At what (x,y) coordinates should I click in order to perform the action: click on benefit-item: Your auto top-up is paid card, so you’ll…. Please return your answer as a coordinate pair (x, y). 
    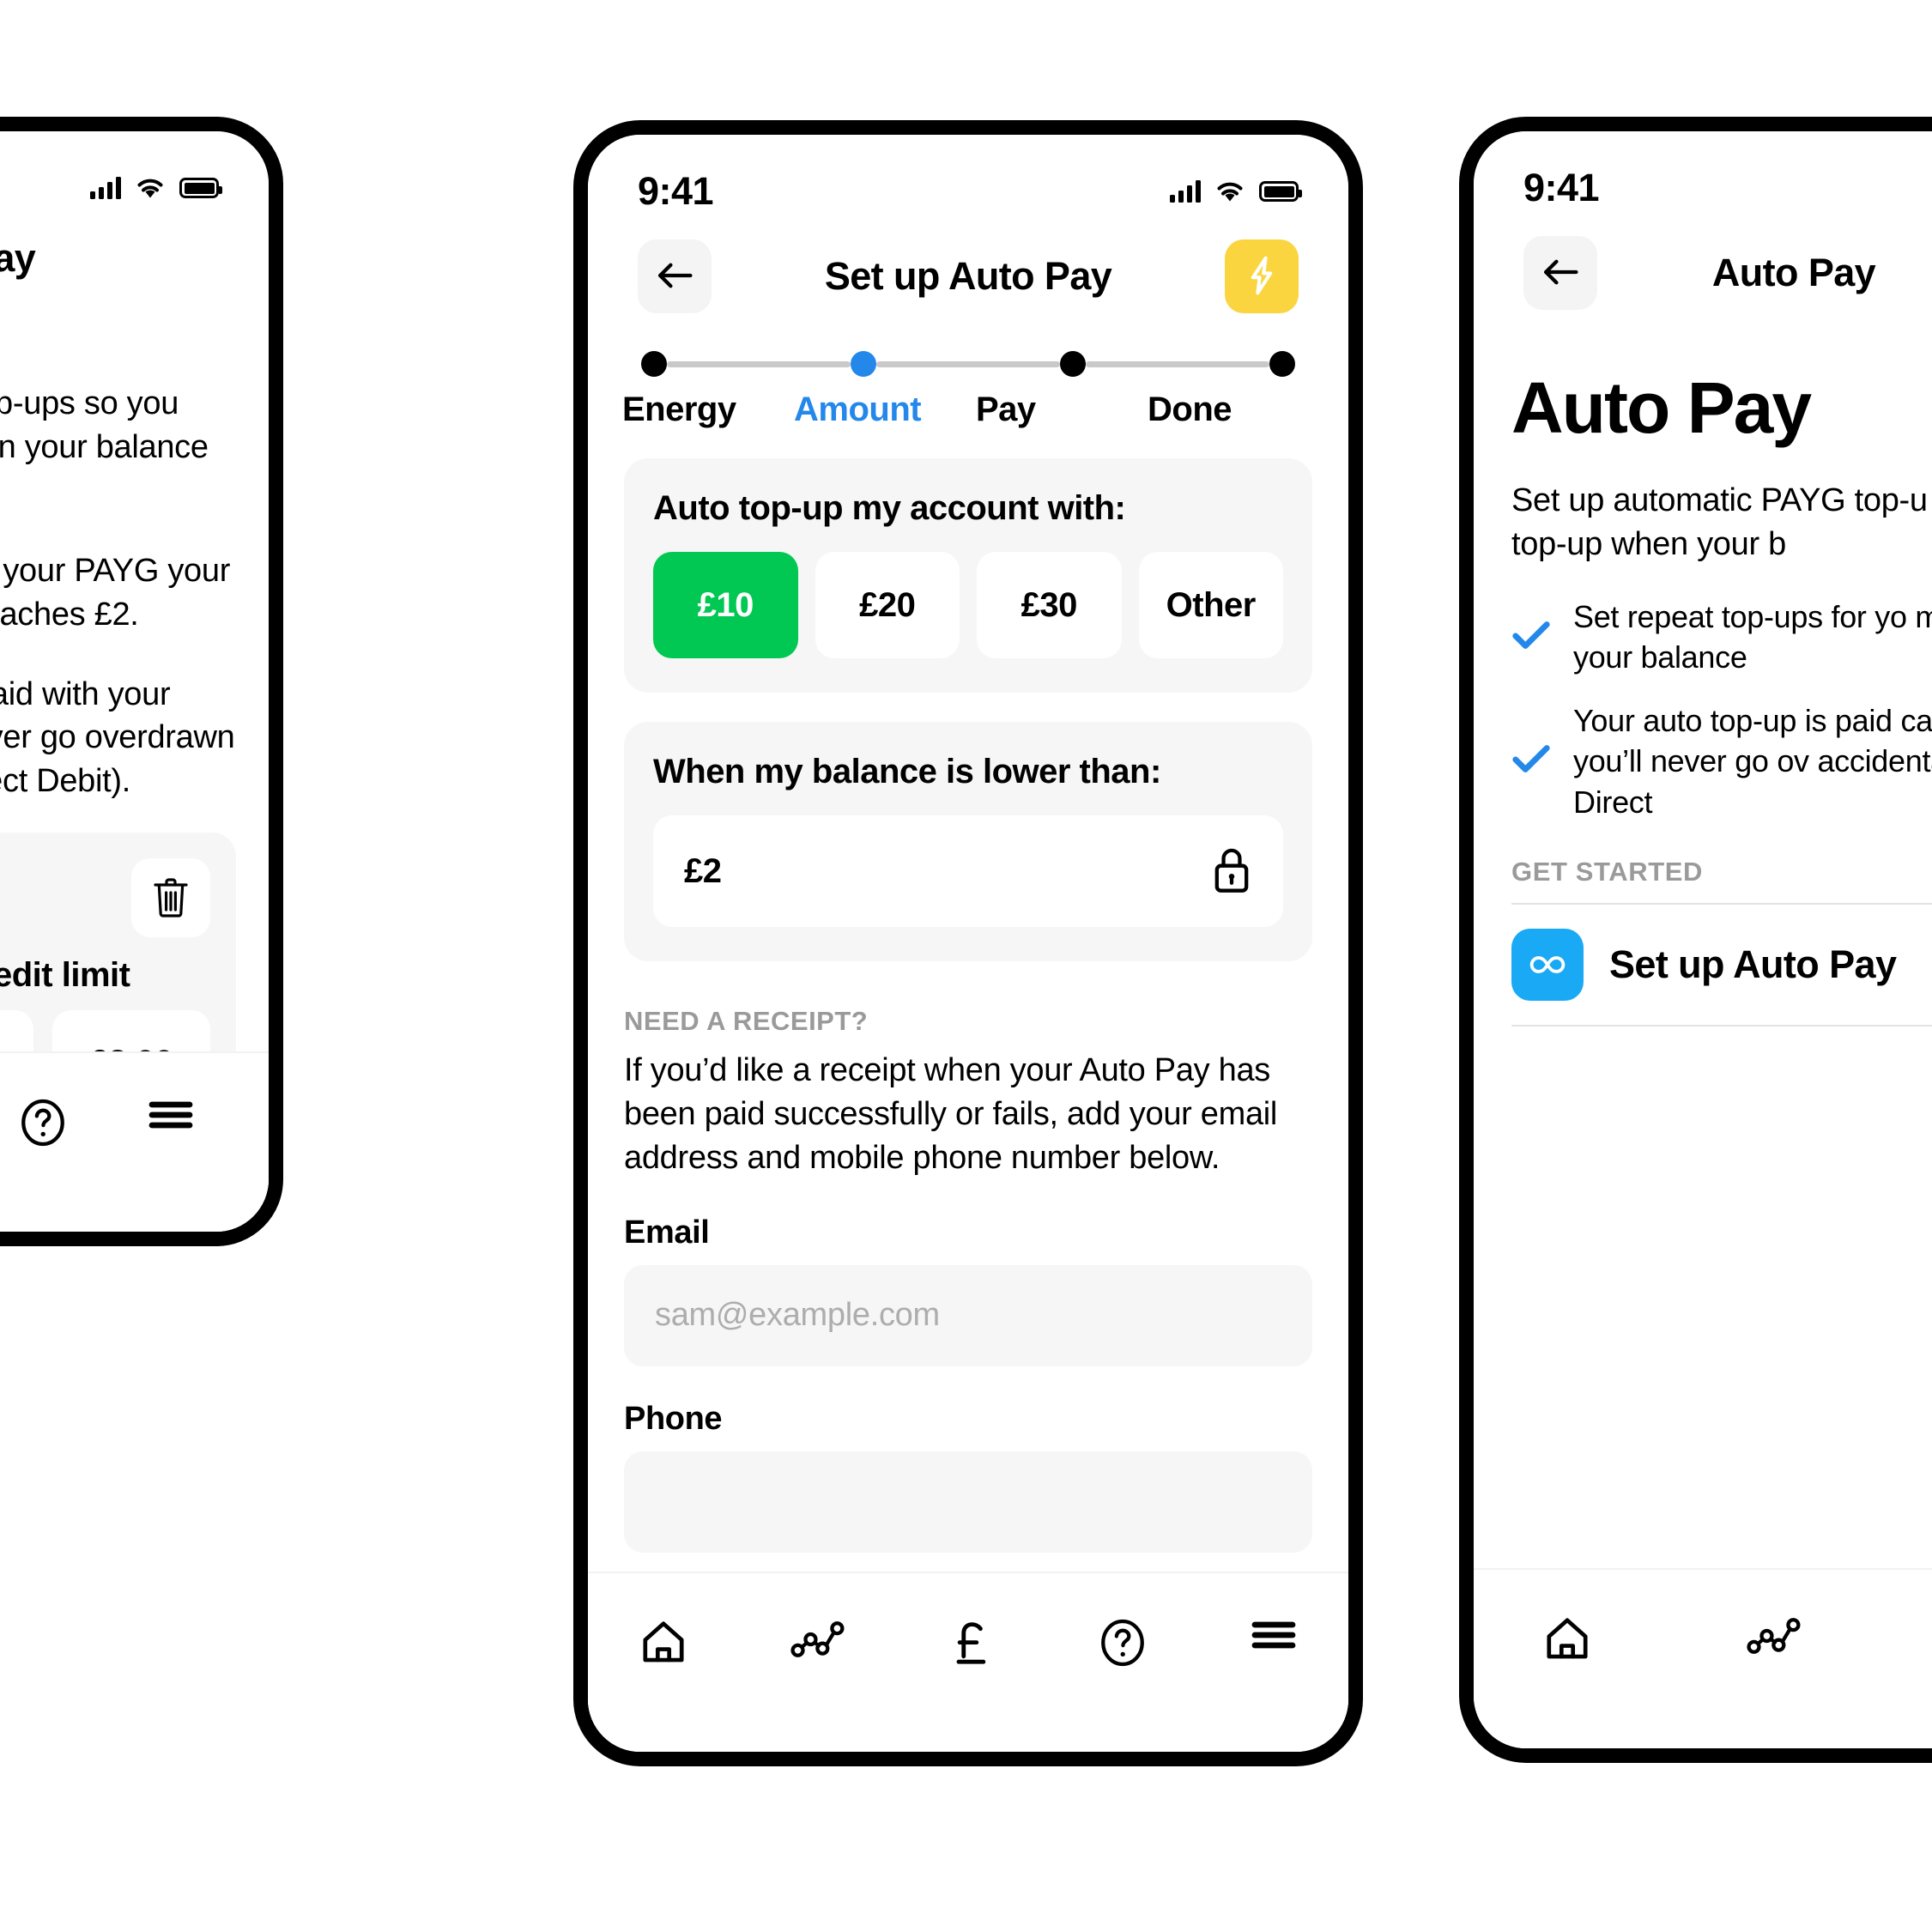
    Looking at the image, I should click on (1722, 762).